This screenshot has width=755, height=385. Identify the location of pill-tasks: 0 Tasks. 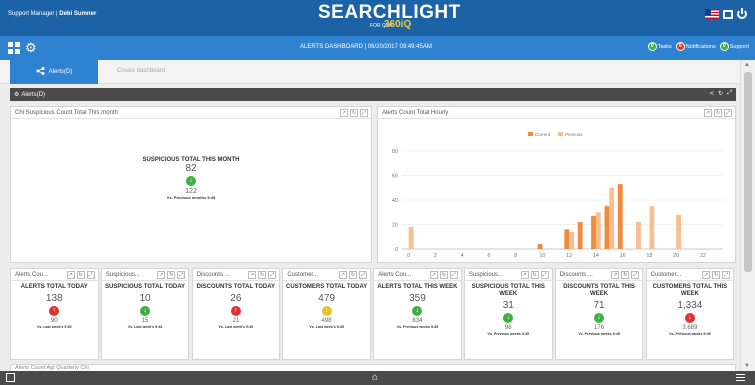
(659, 46).